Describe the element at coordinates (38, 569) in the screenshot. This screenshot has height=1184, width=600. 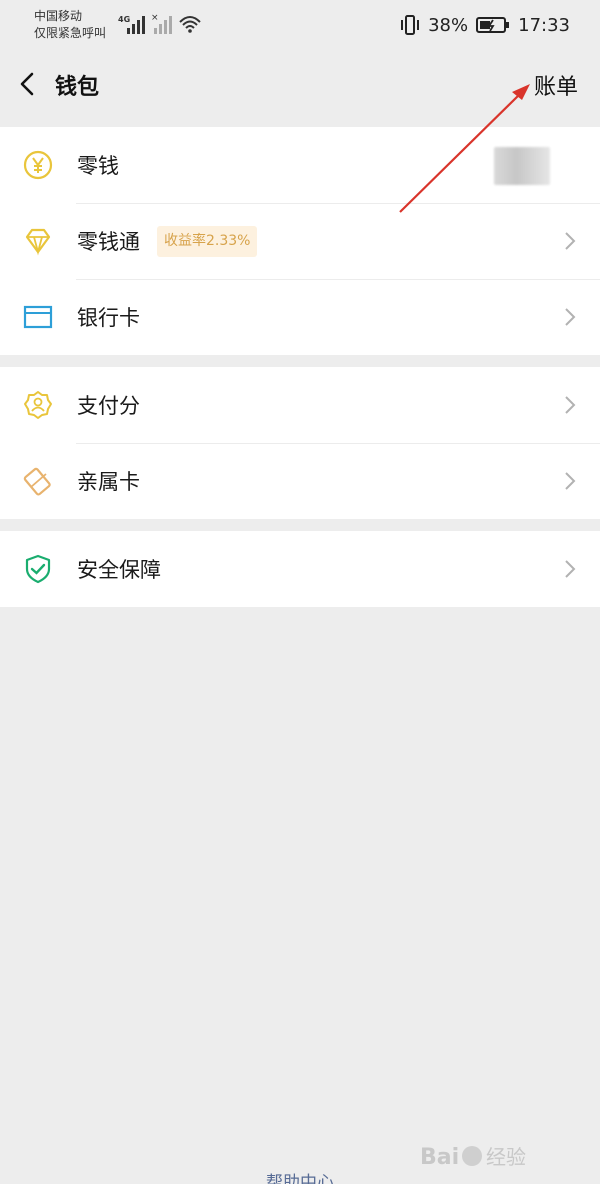
I see `shield-check-icon` at that location.